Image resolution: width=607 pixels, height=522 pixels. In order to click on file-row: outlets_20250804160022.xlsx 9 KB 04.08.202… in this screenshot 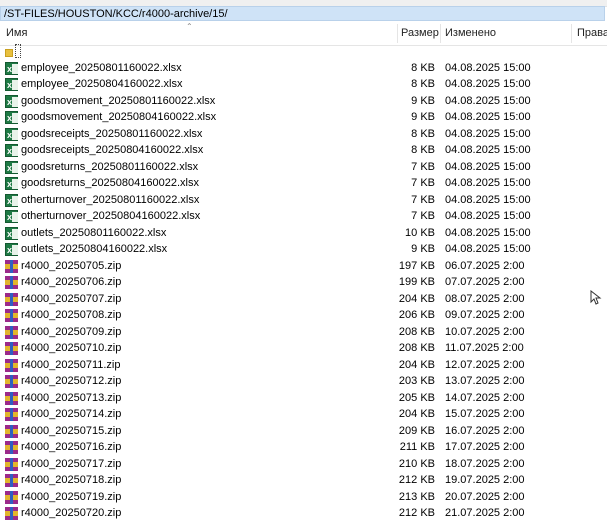, I will do `click(303, 250)`.